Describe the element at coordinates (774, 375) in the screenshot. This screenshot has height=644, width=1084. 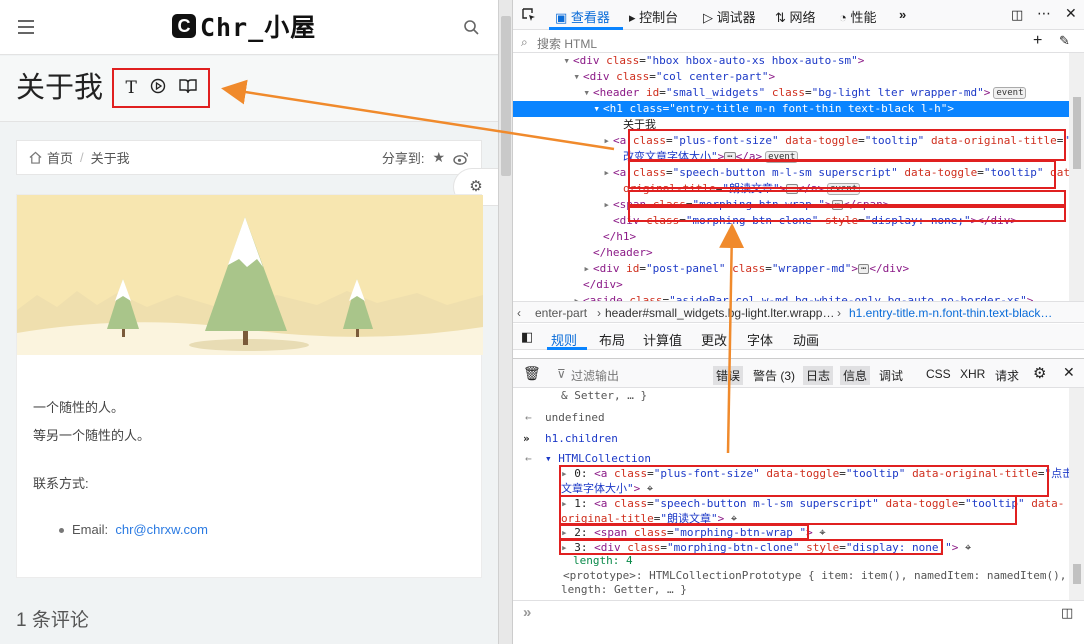
I see `filter-warnings: 警告 (3)` at that location.